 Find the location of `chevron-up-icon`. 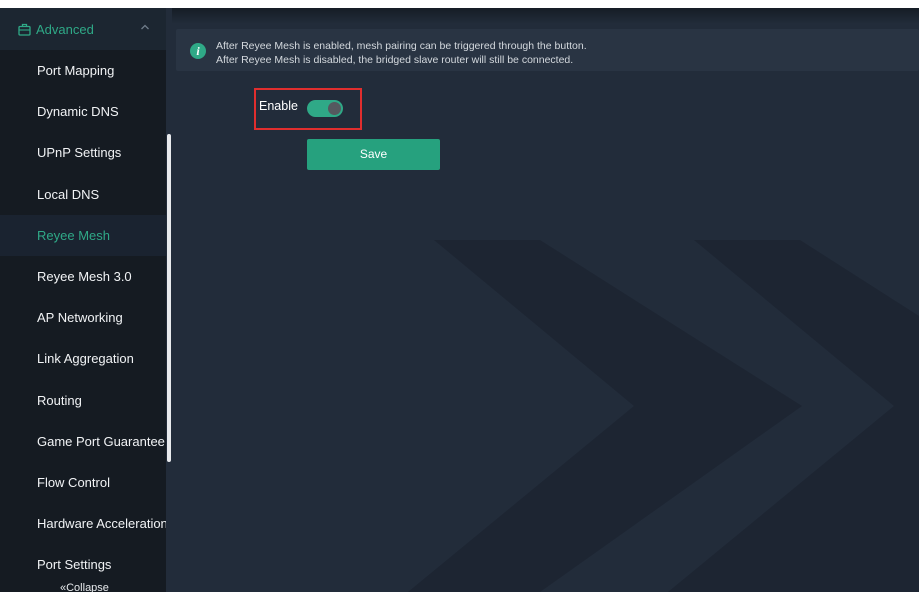

chevron-up-icon is located at coordinates (145, 27).